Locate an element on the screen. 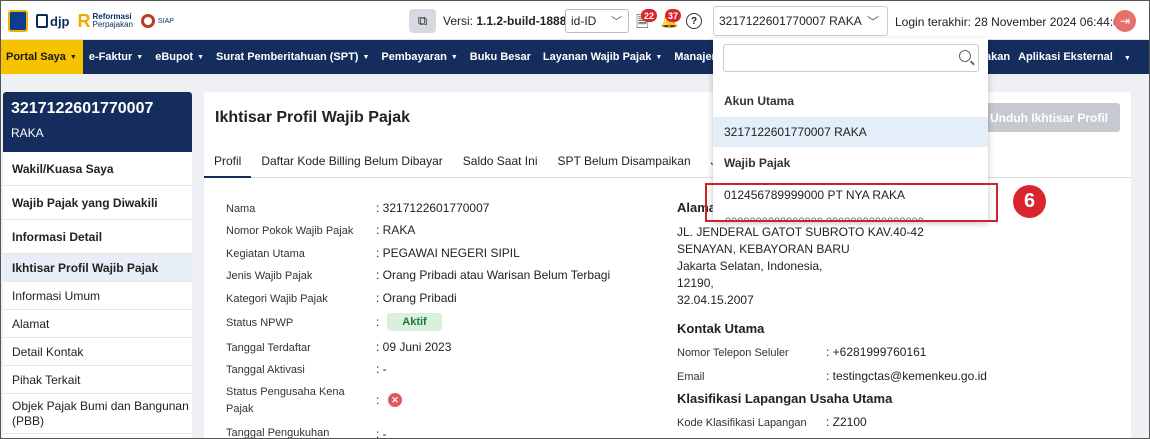 The height and width of the screenshot is (439, 1150). highlight-box is located at coordinates (851, 202).